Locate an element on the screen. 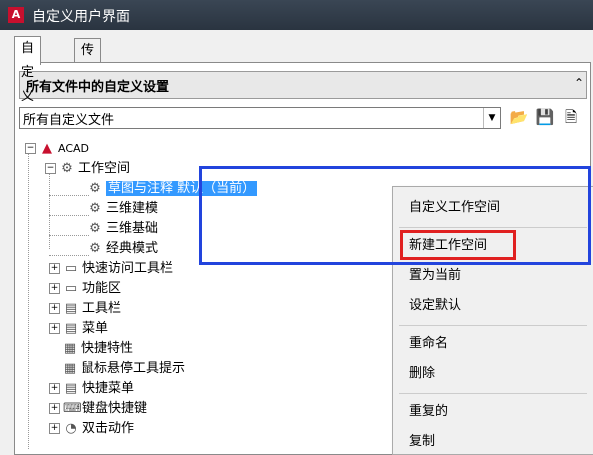 Image resolution: width=593 pixels, height=455 pixels. menu-item-delete: 删除 is located at coordinates (422, 374).